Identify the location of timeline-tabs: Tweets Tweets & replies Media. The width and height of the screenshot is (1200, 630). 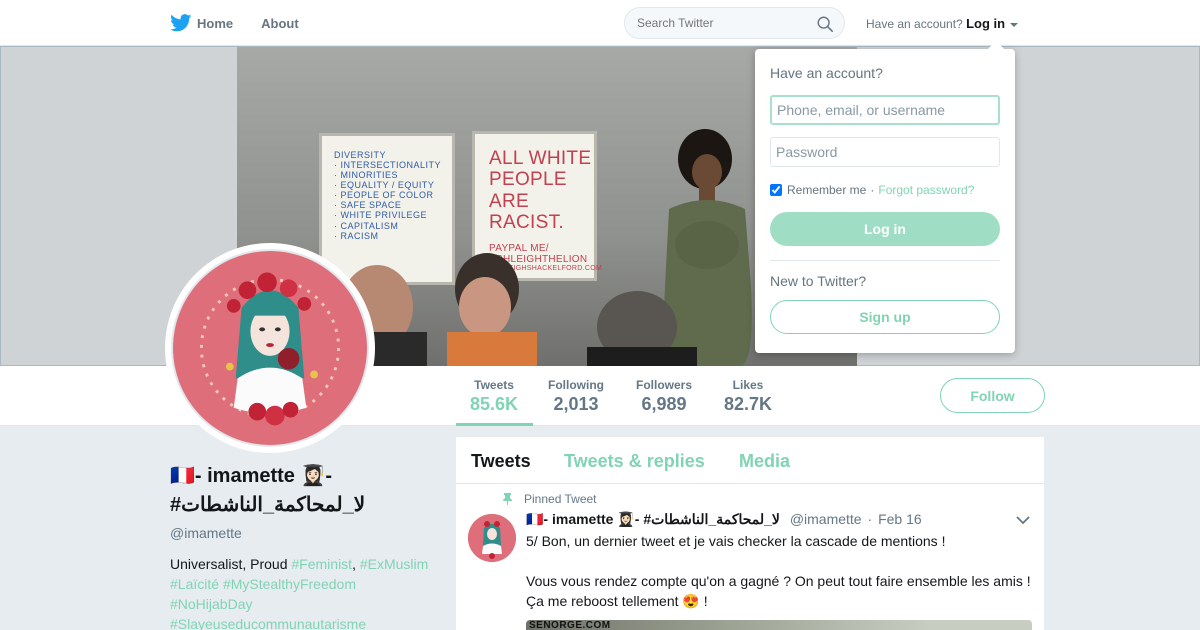
(750, 460).